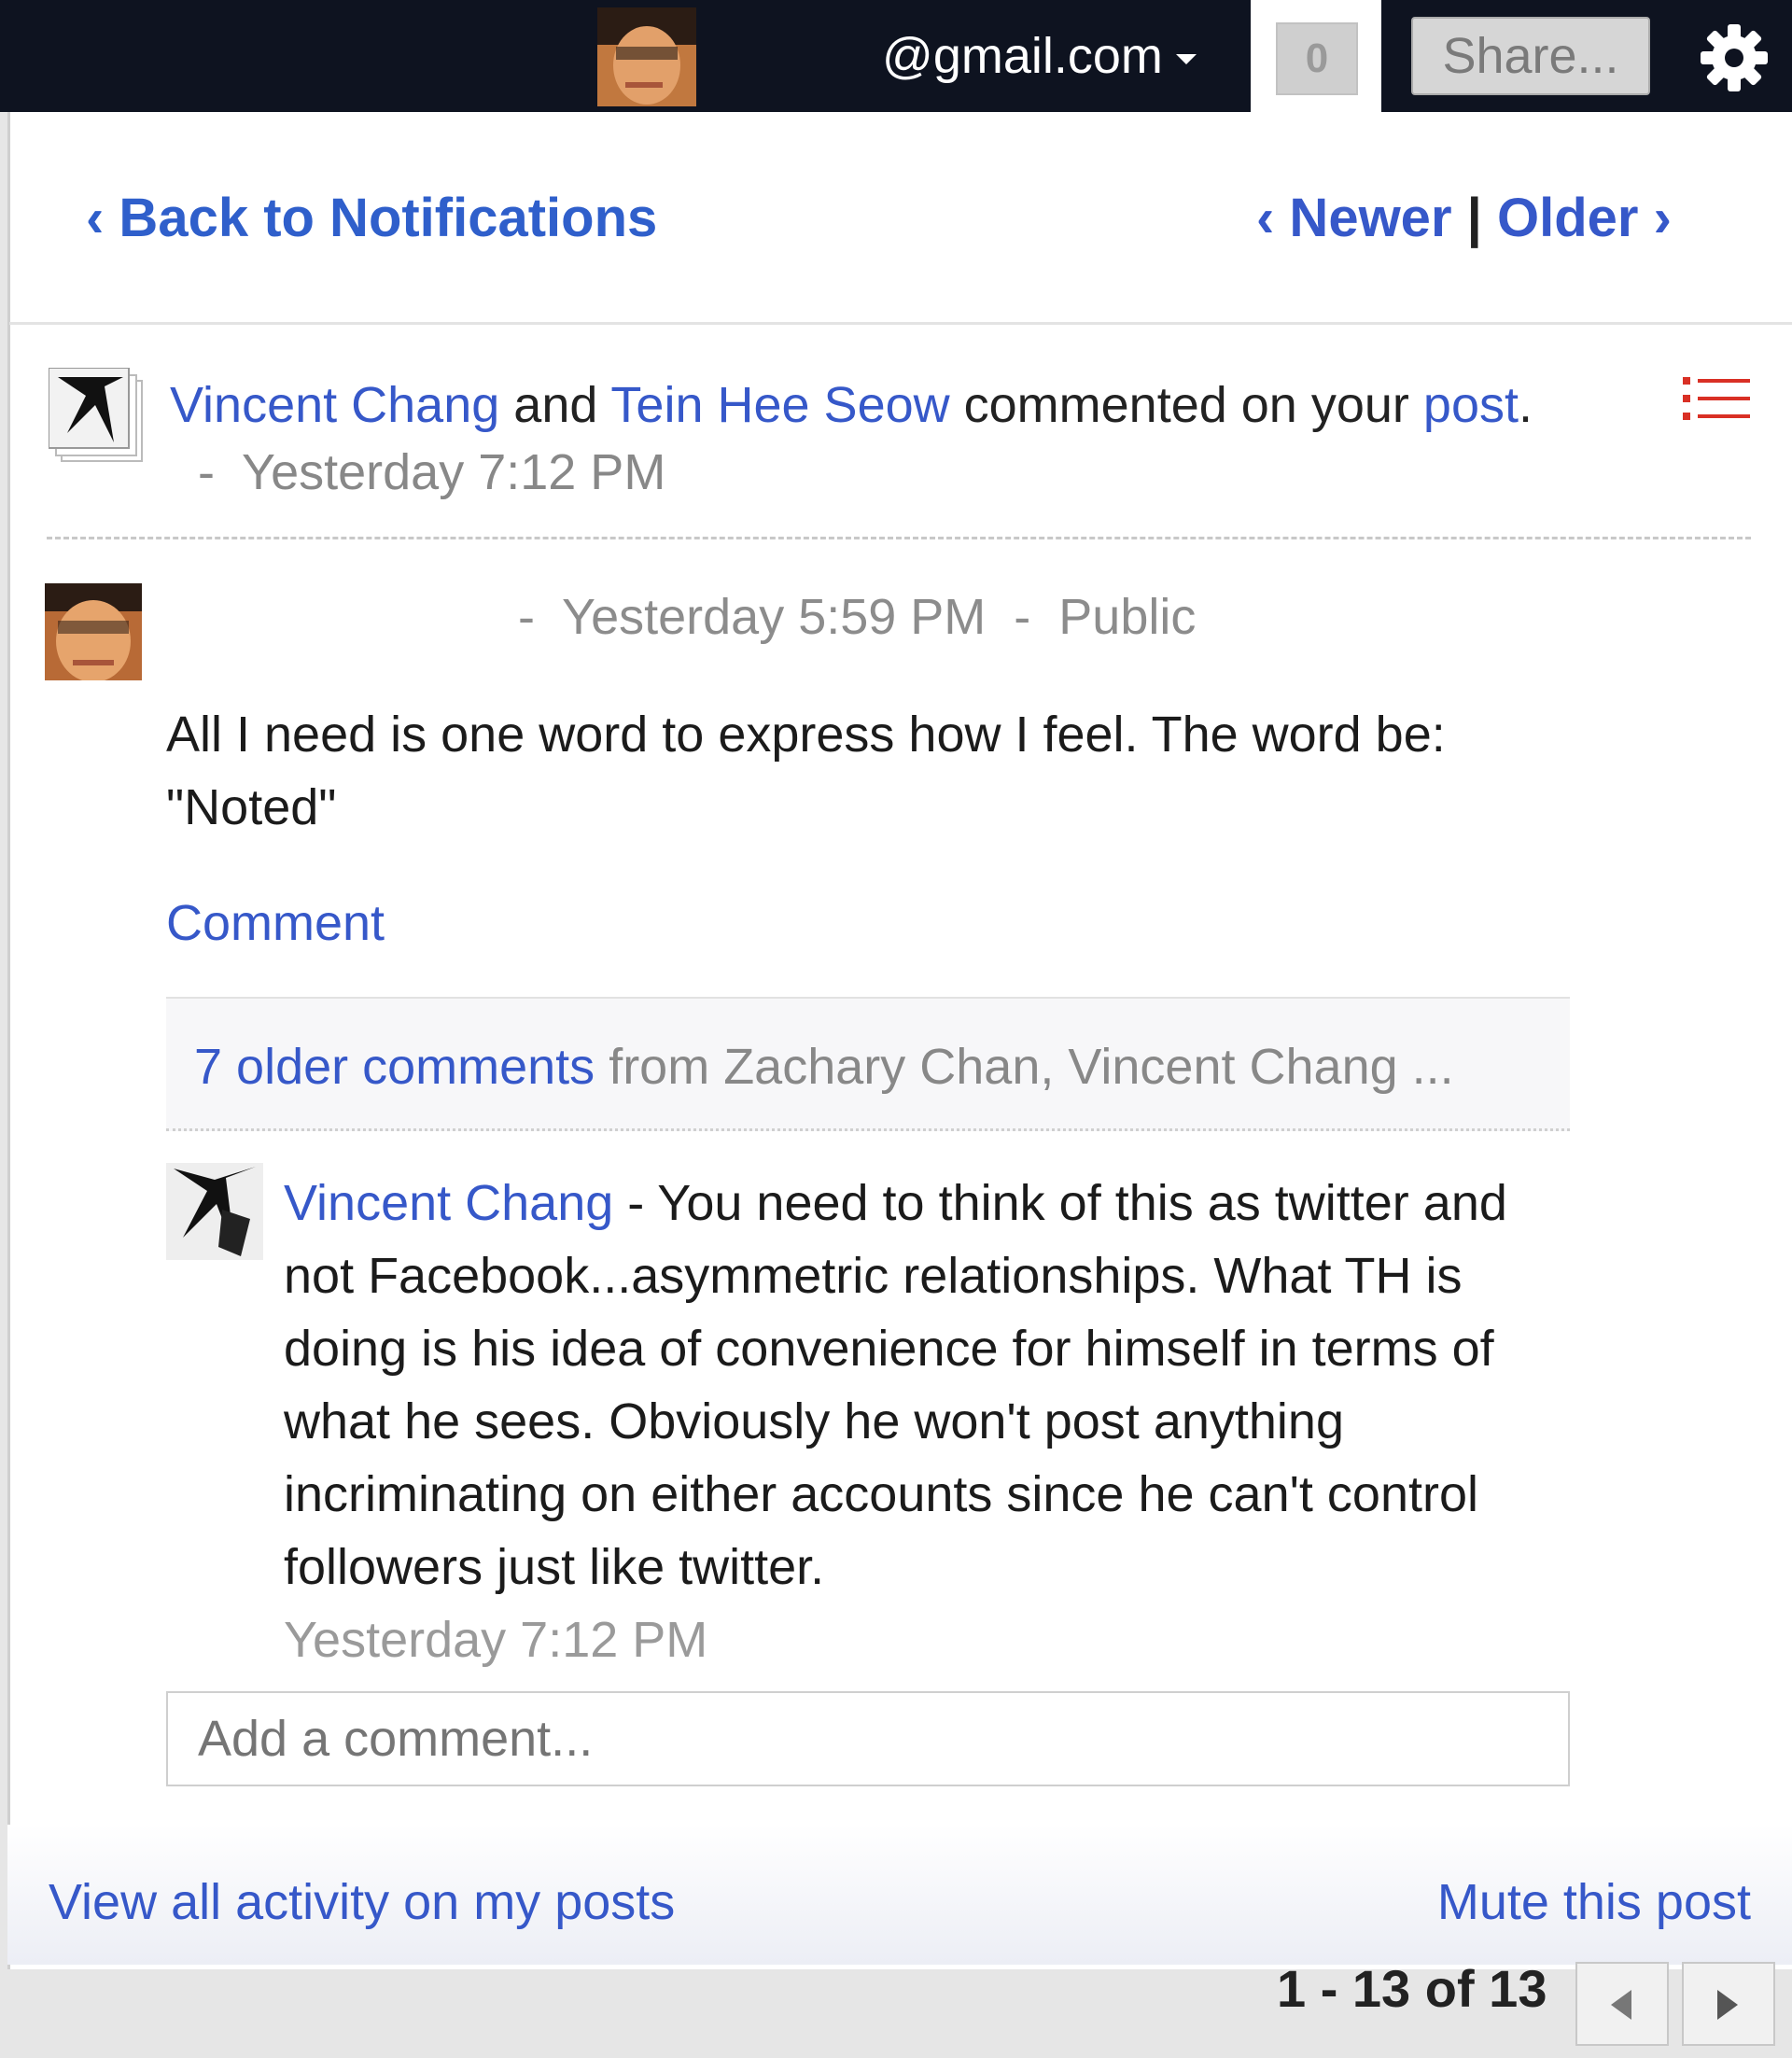 The image size is (1792, 2058). Describe the element at coordinates (899, 538) in the screenshot. I see `dashed-divider` at that location.